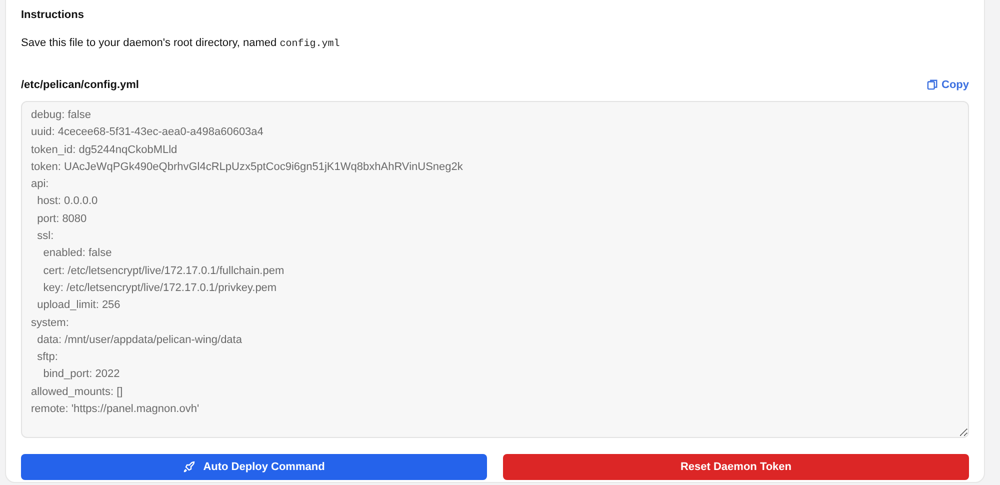  Describe the element at coordinates (736, 467) in the screenshot. I see `reset-token-button: Reset Daemon Token` at that location.